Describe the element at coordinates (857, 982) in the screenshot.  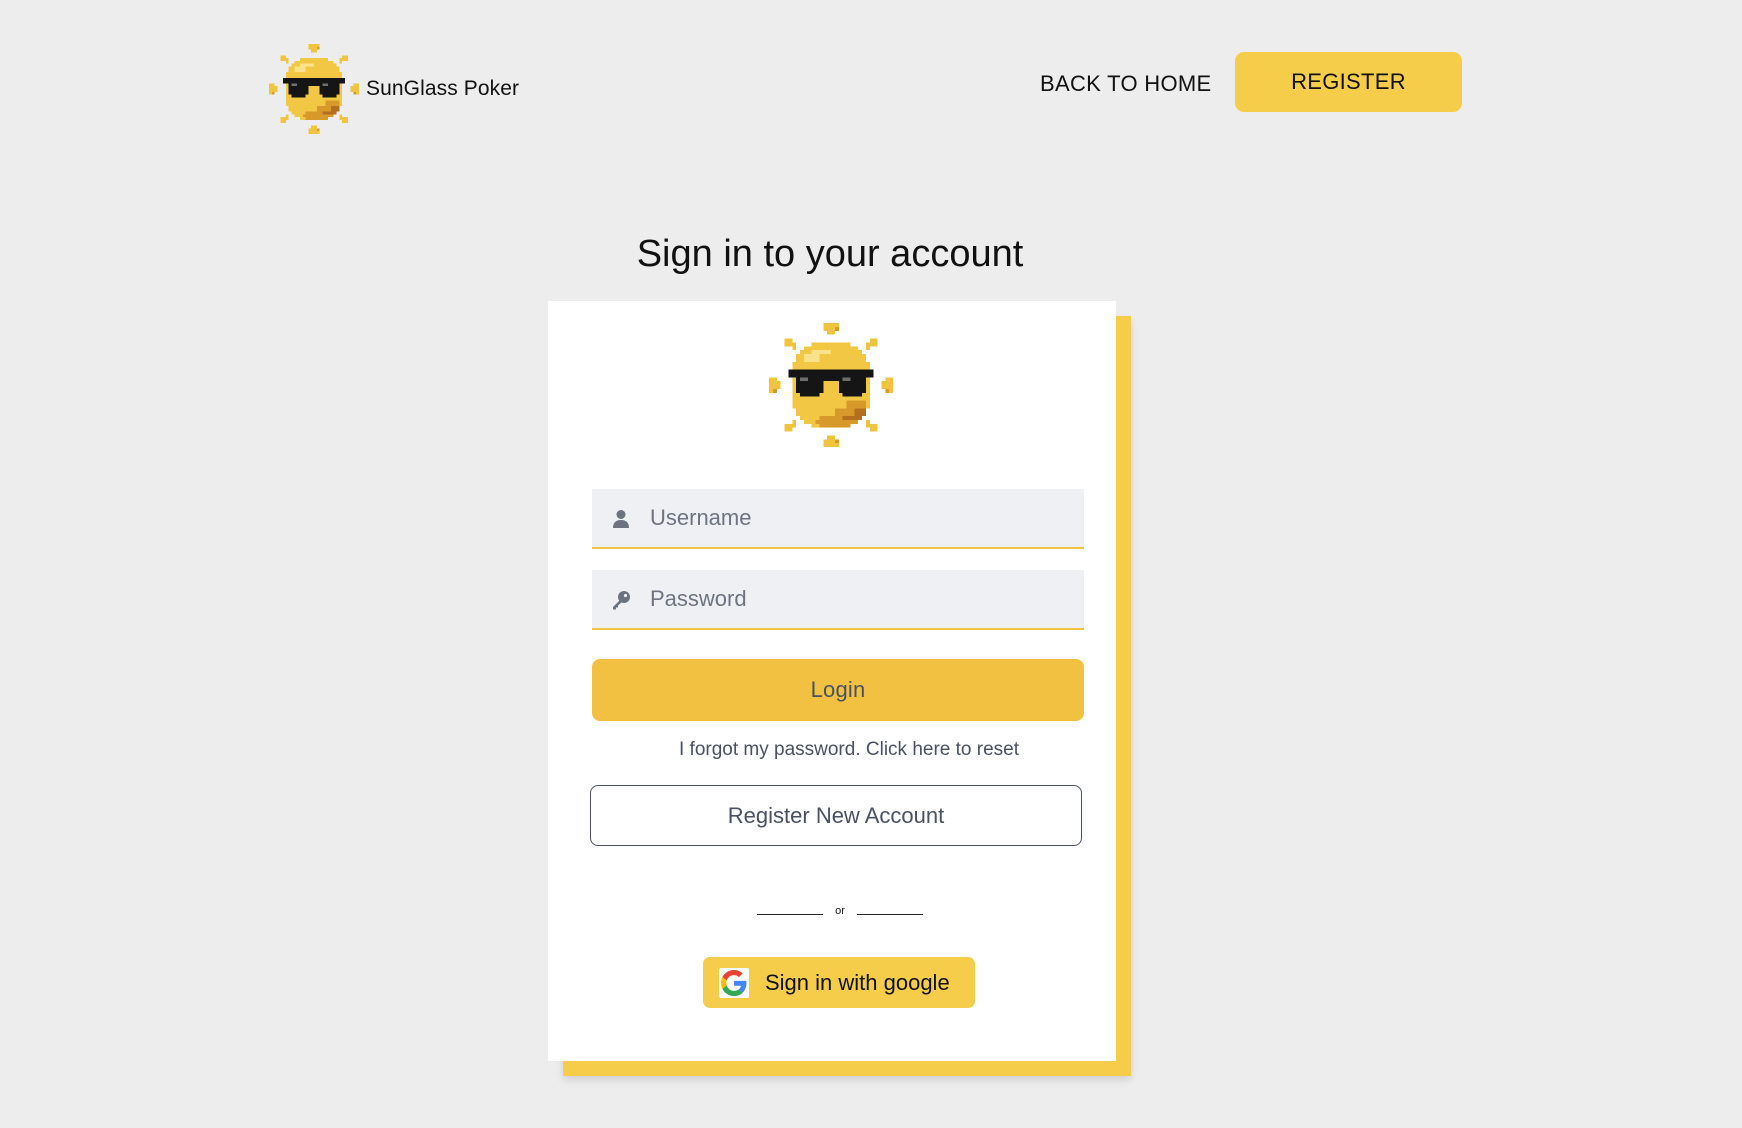
I see `google-sign-in-label: Sign in with google` at that location.